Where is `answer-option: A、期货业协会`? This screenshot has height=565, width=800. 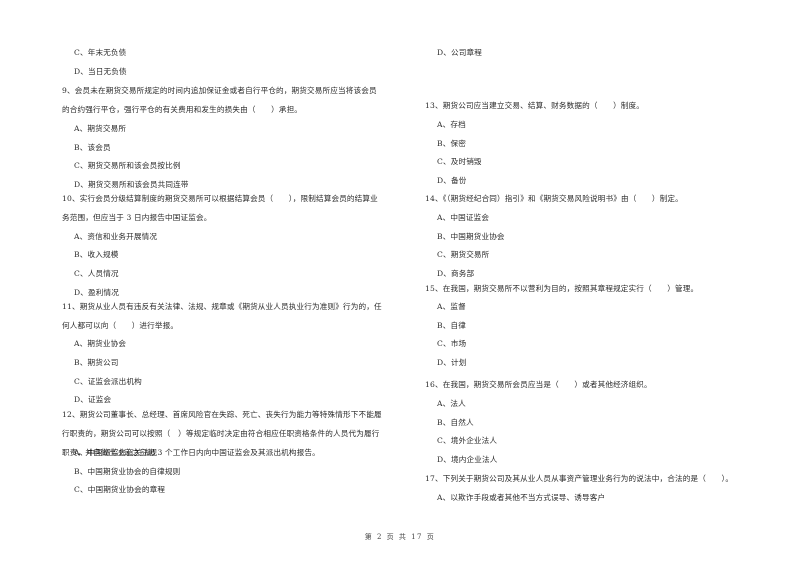 answer-option: A、期货业协会 is located at coordinates (100, 343).